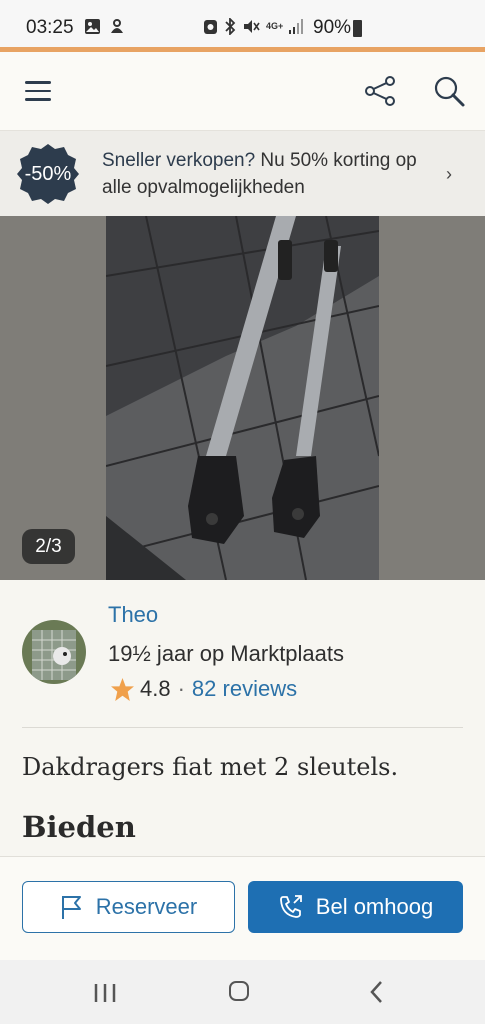 This screenshot has height=1024, width=485. I want to click on signal-icon, so click(296, 26).